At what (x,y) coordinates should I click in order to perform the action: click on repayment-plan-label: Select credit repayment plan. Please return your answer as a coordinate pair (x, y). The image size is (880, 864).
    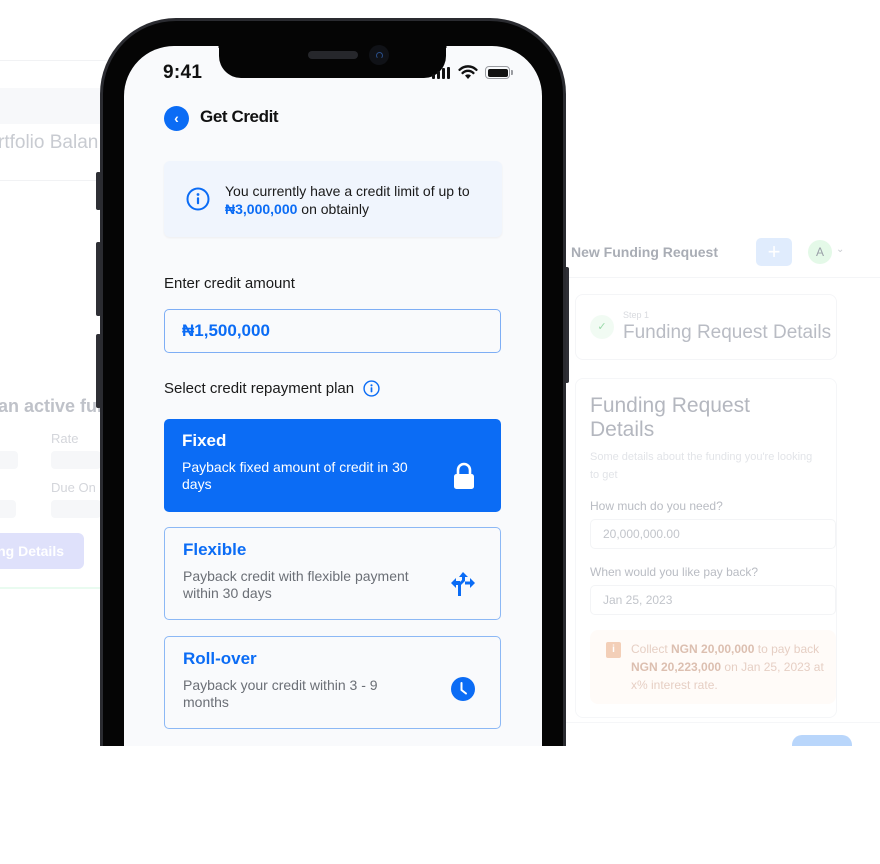
    Looking at the image, I should click on (259, 388).